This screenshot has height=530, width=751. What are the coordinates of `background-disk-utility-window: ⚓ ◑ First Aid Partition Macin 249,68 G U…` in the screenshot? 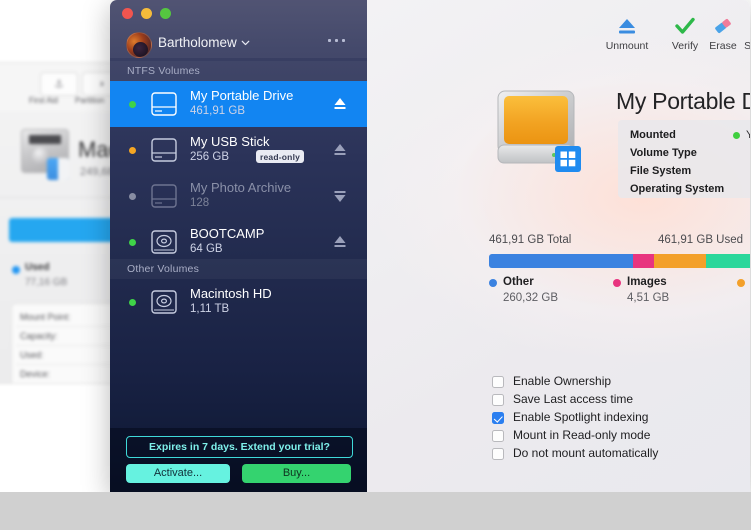 It's located at (61, 223).